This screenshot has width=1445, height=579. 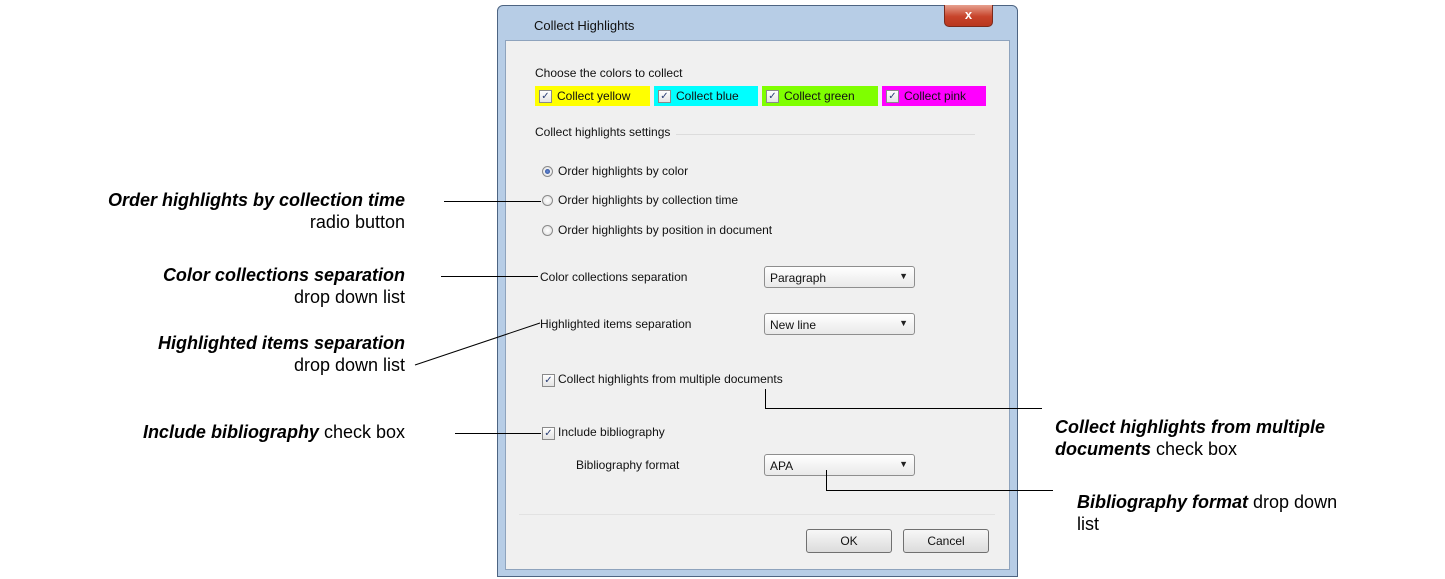 I want to click on item-separation-dropdown: New line ▼, so click(x=839, y=324).